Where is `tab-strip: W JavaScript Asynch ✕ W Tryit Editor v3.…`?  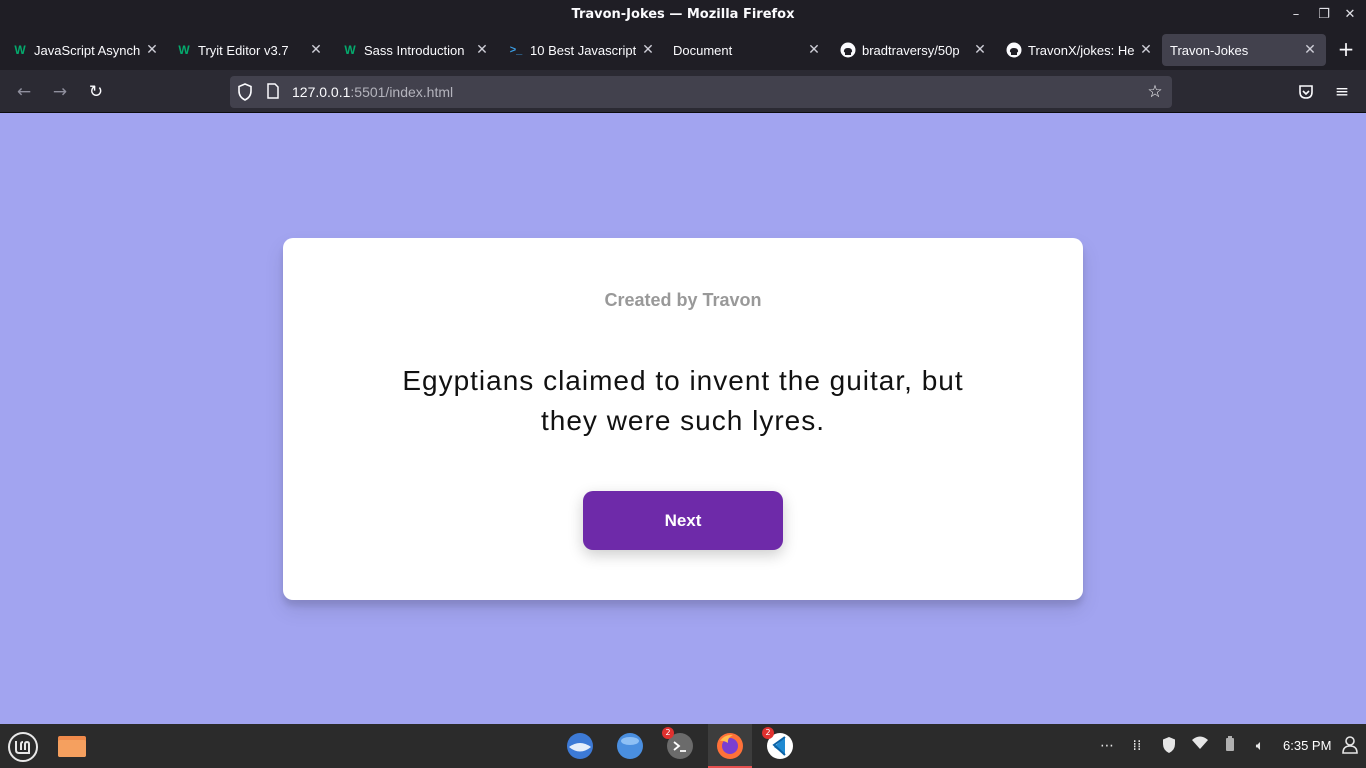
tab-strip: W JavaScript Asynch ✕ W Tryit Editor v3.… is located at coordinates (683, 50).